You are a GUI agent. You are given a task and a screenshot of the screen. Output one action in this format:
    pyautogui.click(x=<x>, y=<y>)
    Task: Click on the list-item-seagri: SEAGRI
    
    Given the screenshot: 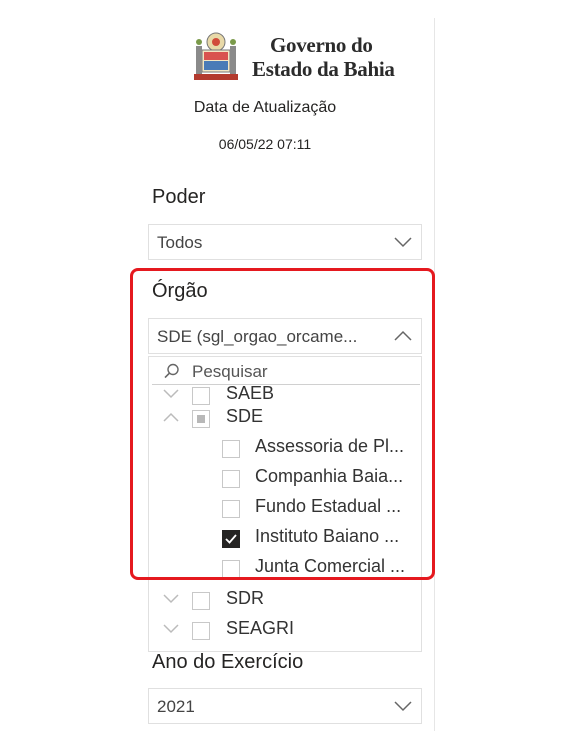 What is the action you would take?
    pyautogui.click(x=289, y=631)
    